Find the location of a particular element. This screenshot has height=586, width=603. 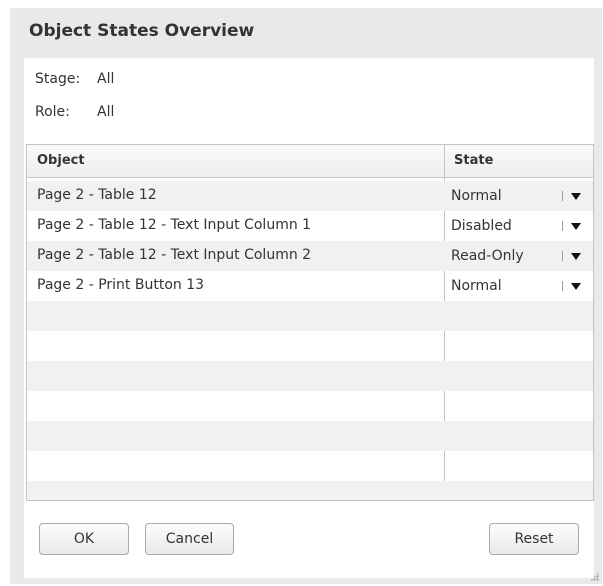

role-label: Role: is located at coordinates (52, 112).